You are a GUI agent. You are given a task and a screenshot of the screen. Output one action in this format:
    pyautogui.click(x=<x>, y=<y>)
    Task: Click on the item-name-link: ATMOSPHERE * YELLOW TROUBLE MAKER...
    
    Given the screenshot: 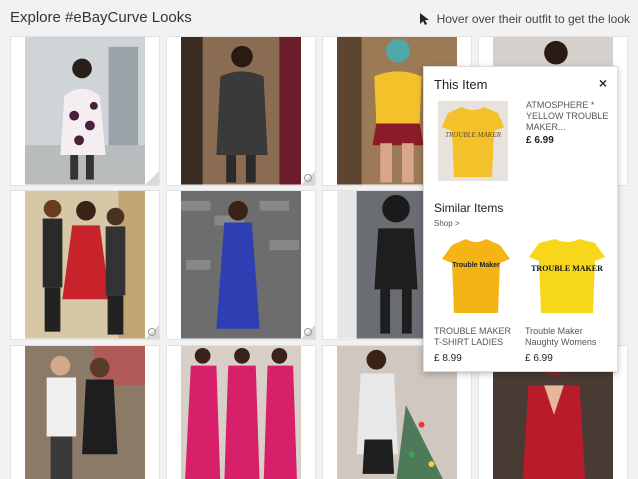 What is the action you would take?
    pyautogui.click(x=570, y=116)
    